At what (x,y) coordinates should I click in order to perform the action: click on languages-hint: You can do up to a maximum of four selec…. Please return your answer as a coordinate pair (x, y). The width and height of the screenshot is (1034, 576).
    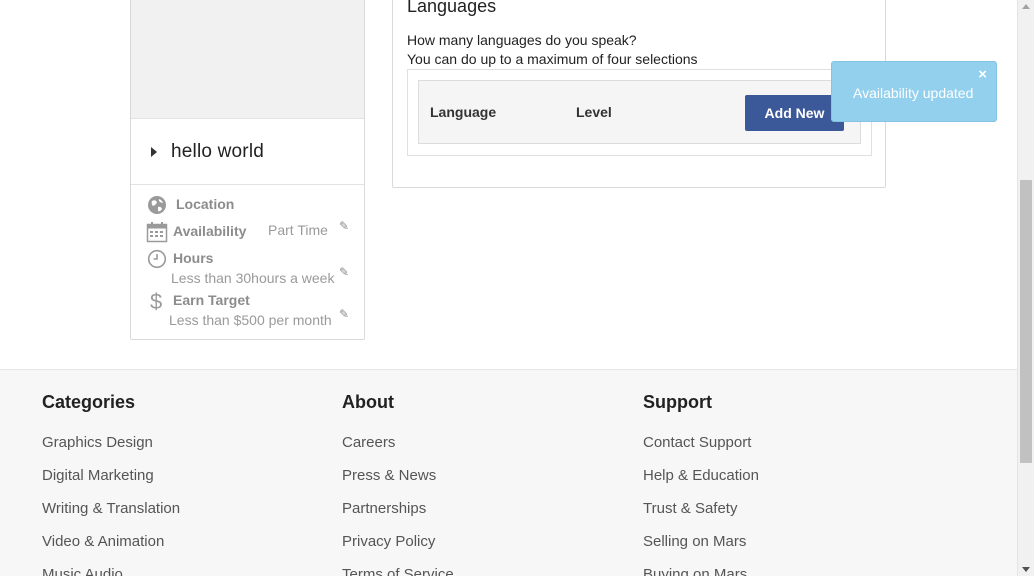
    Looking at the image, I should click on (552, 59).